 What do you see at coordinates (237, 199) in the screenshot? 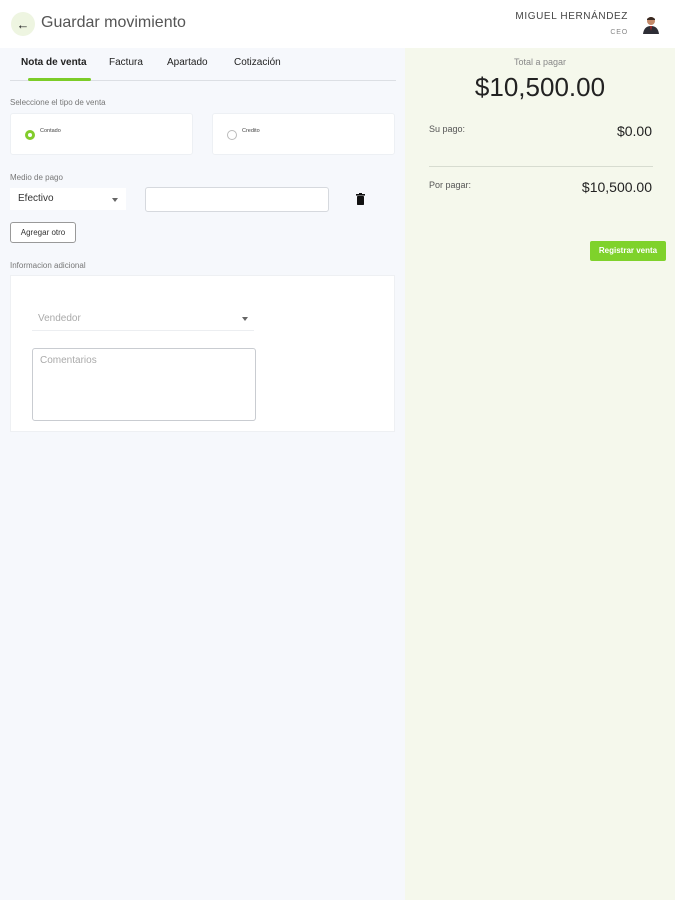
I see `payment-amount-input` at bounding box center [237, 199].